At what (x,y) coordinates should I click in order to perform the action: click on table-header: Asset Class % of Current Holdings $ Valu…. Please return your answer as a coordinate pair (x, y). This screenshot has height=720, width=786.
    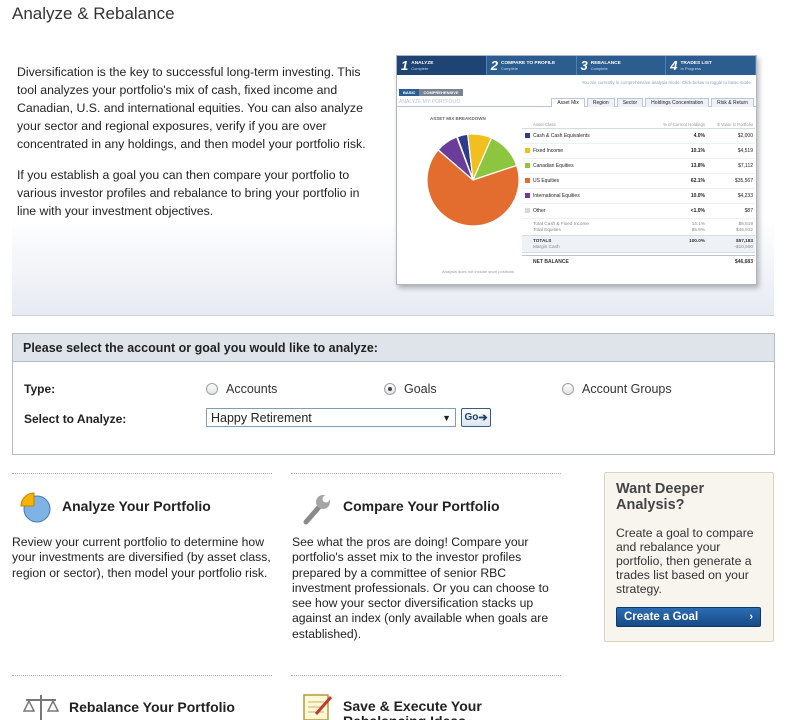
    Looking at the image, I should click on (638, 122).